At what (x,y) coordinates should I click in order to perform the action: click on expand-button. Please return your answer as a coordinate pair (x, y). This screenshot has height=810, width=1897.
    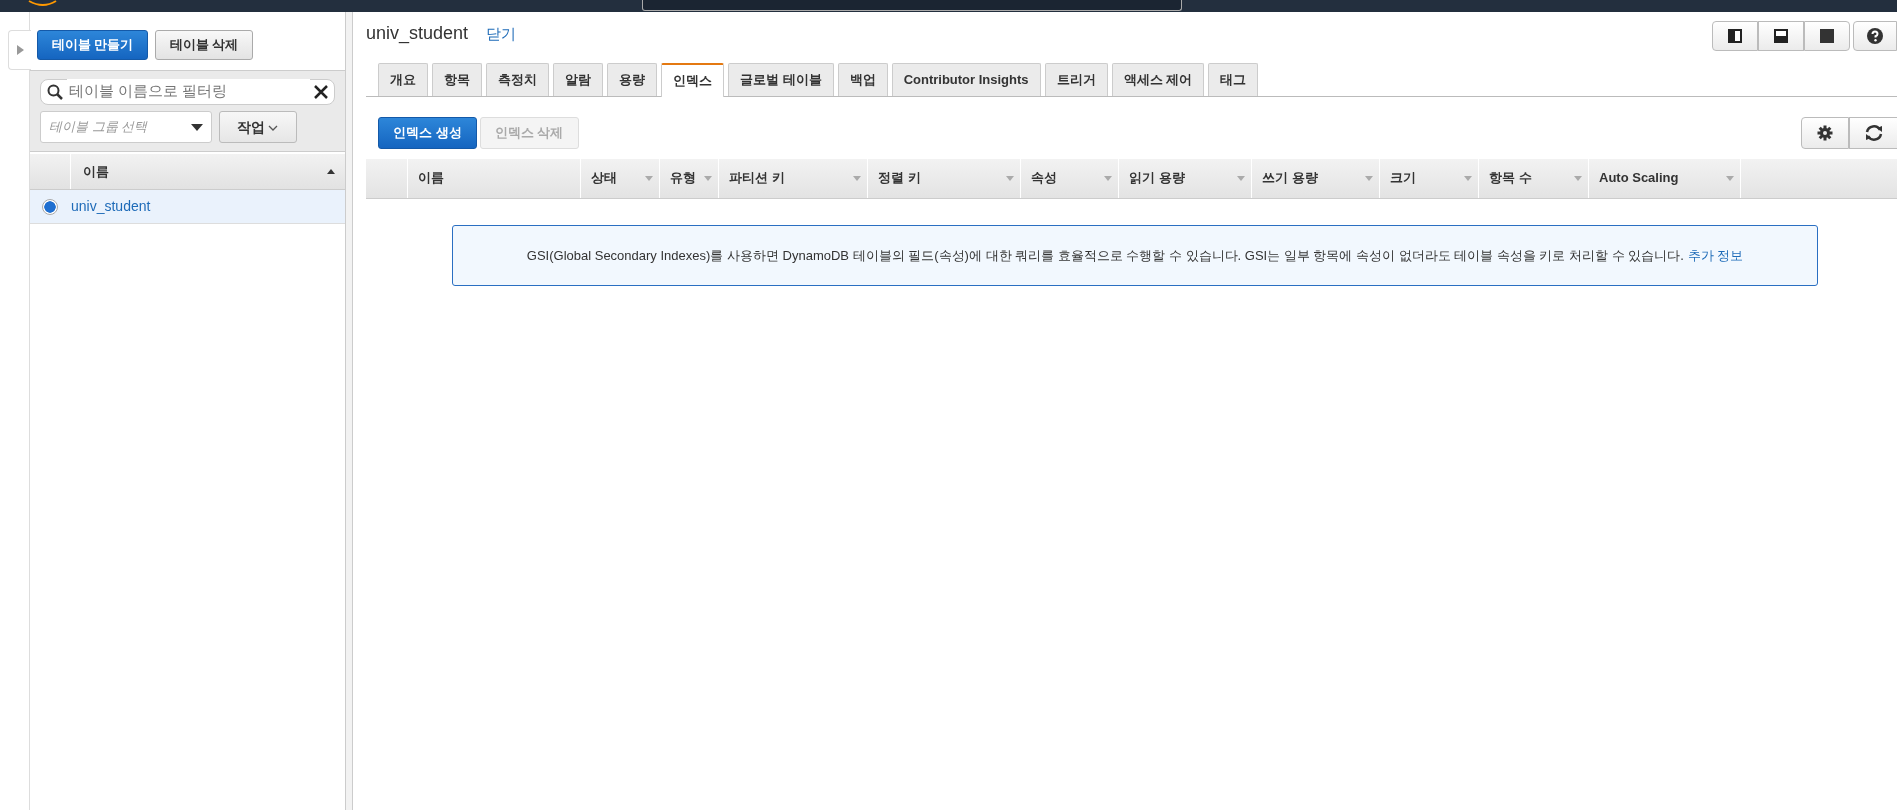
    Looking at the image, I should click on (19, 50).